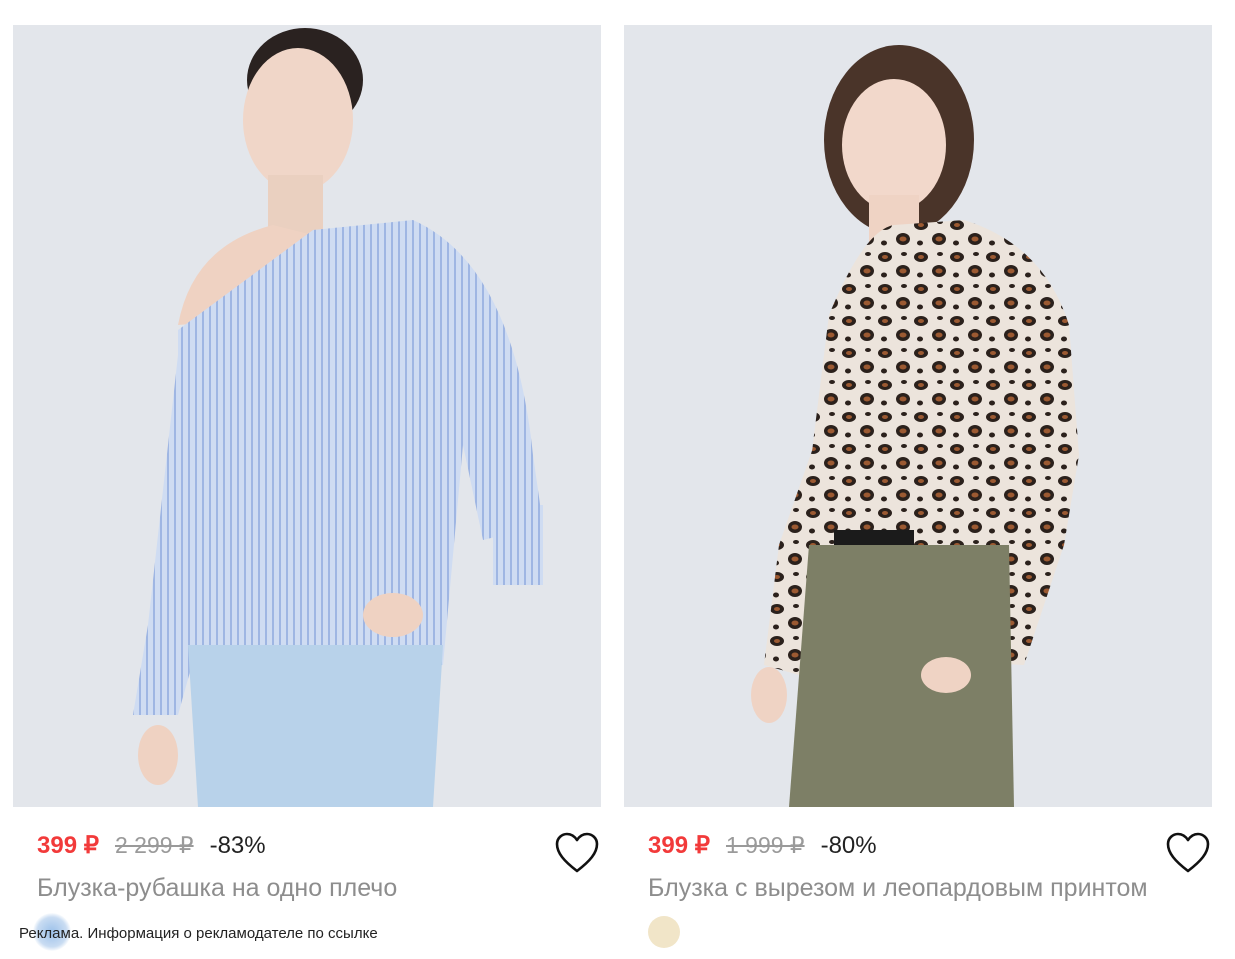 This screenshot has width=1235, height=959. I want to click on price-row: 399 ₽ 2 299 ₽ -83%, so click(151, 847).